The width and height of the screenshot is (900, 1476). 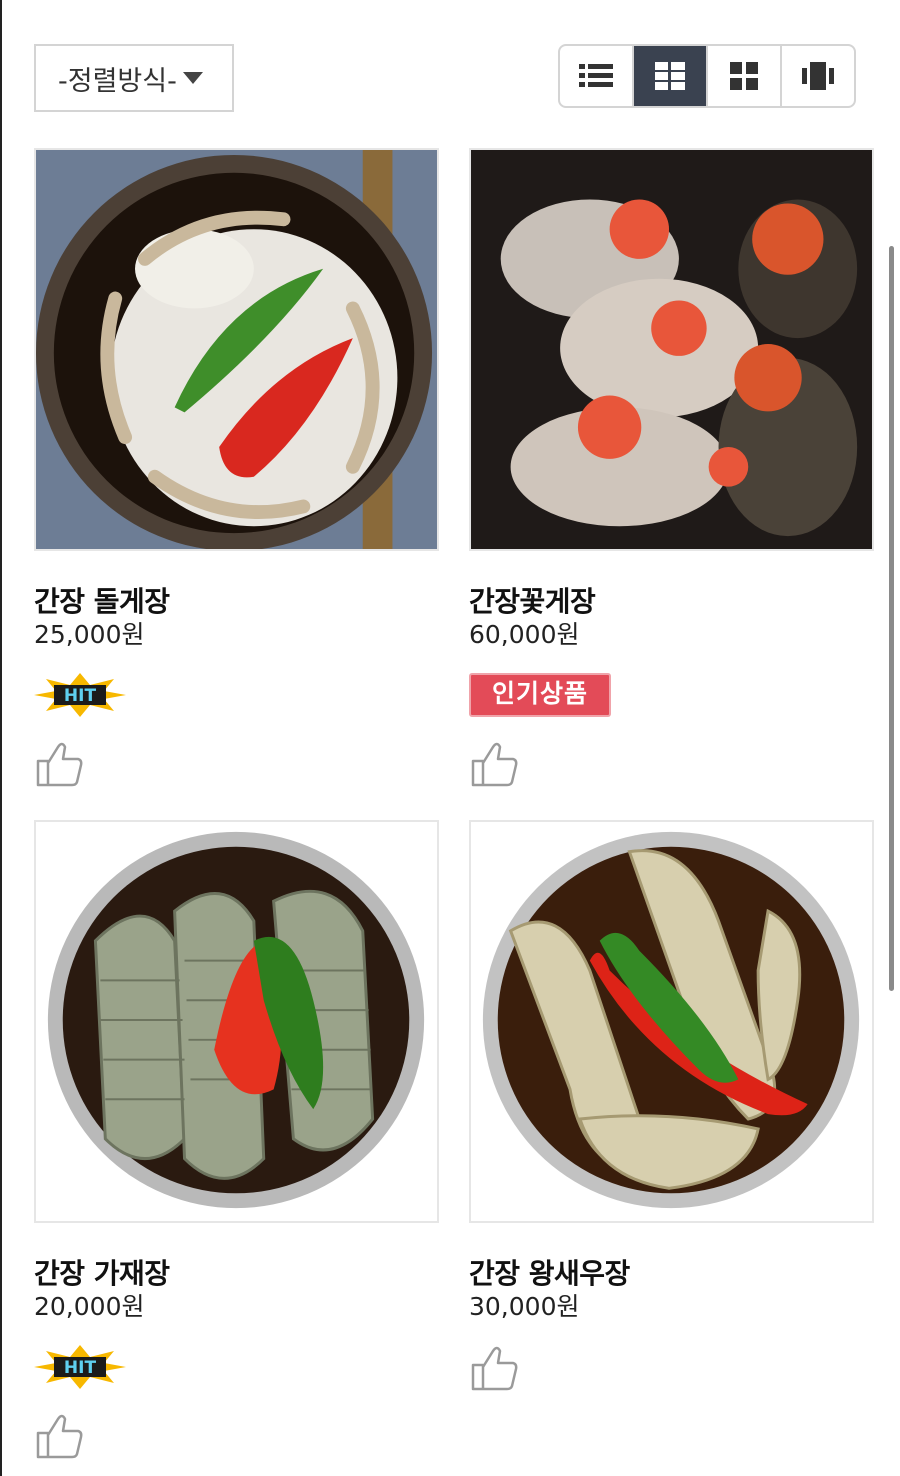 What do you see at coordinates (540, 695) in the screenshot?
I see `popular-badge: 인기상품` at bounding box center [540, 695].